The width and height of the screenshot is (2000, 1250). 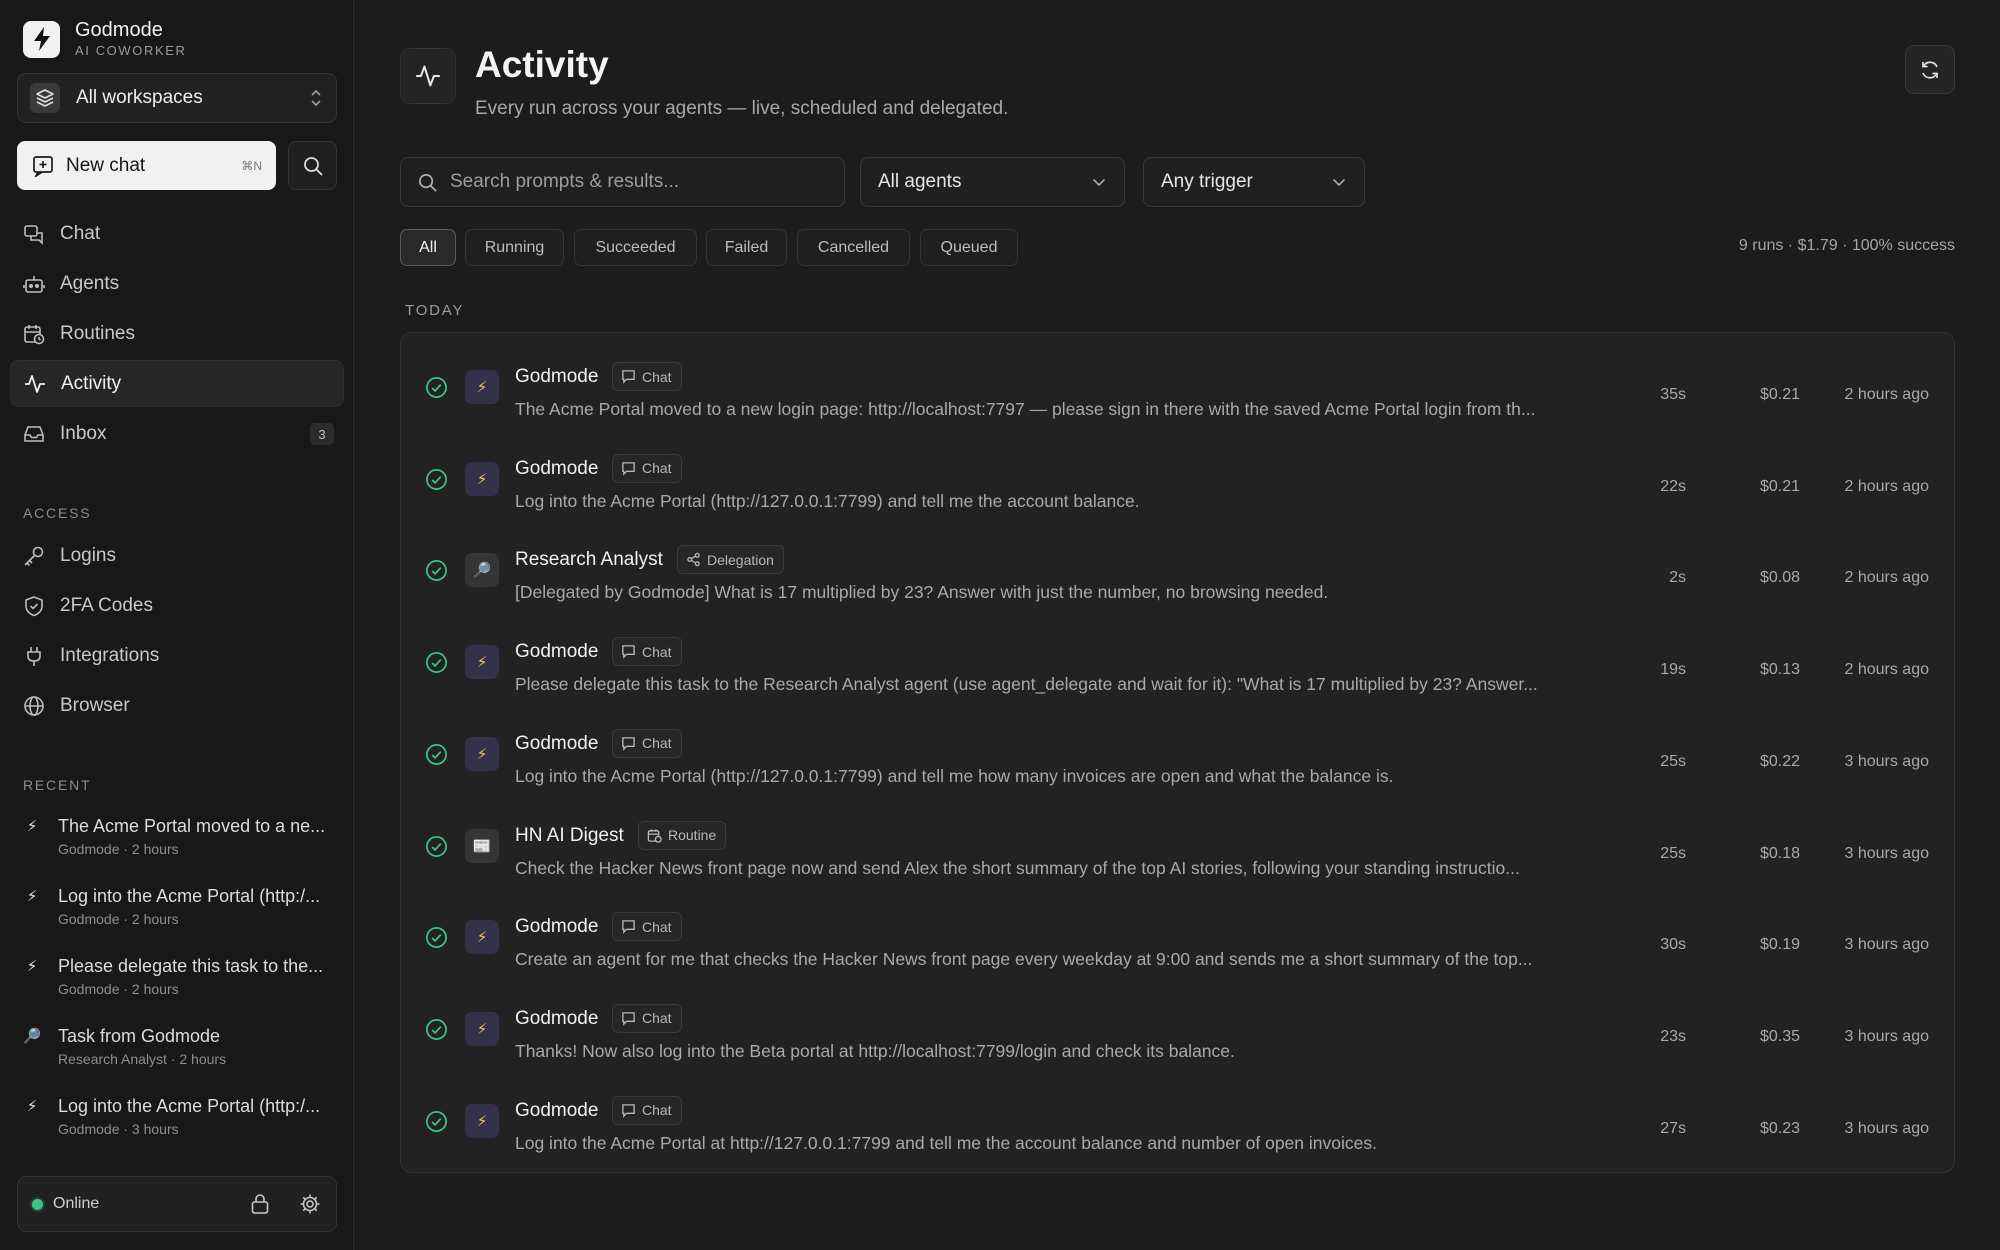 What do you see at coordinates (251, 165) in the screenshot?
I see `new-chat-shortcut: ⌘N` at bounding box center [251, 165].